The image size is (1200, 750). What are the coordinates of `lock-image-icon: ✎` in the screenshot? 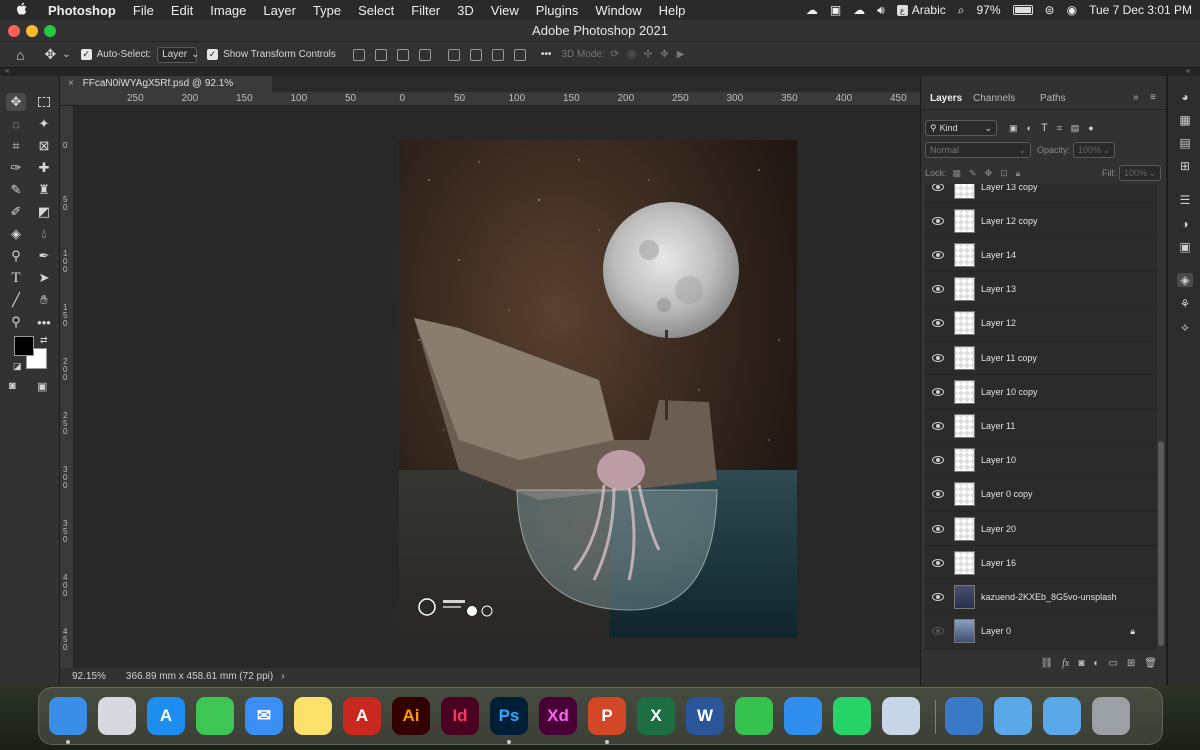 It's located at (973, 173).